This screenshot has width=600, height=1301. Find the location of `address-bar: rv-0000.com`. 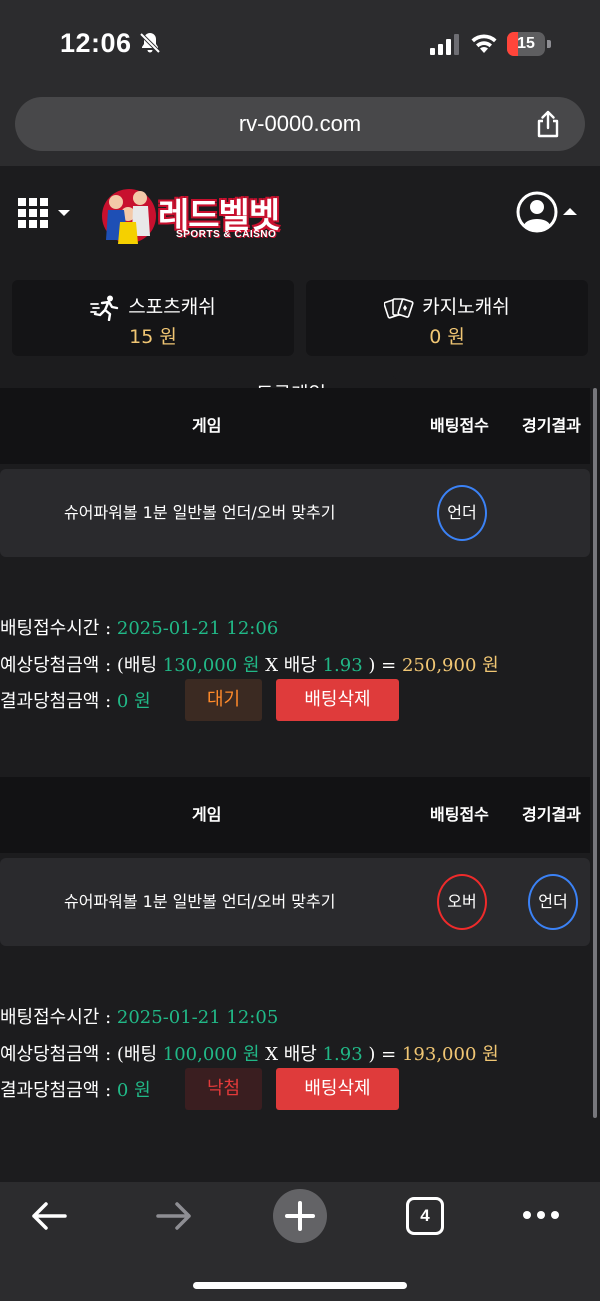

address-bar: rv-0000.com is located at coordinates (300, 124).